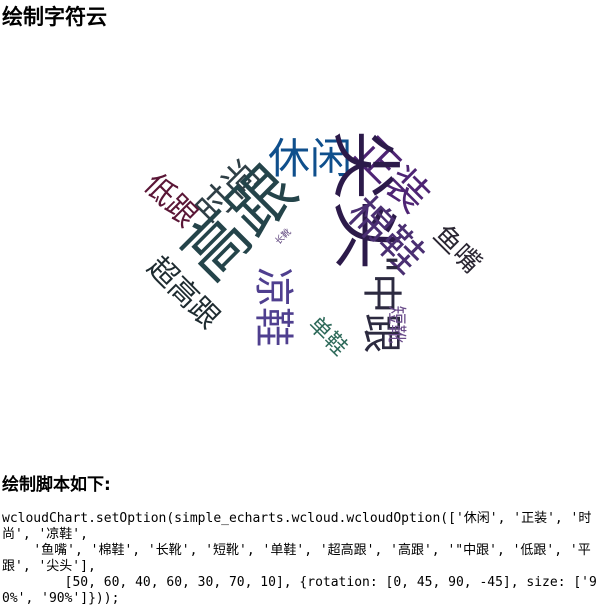  I want to click on cloud-word-duanxue: 短靴, so click(396, 324).